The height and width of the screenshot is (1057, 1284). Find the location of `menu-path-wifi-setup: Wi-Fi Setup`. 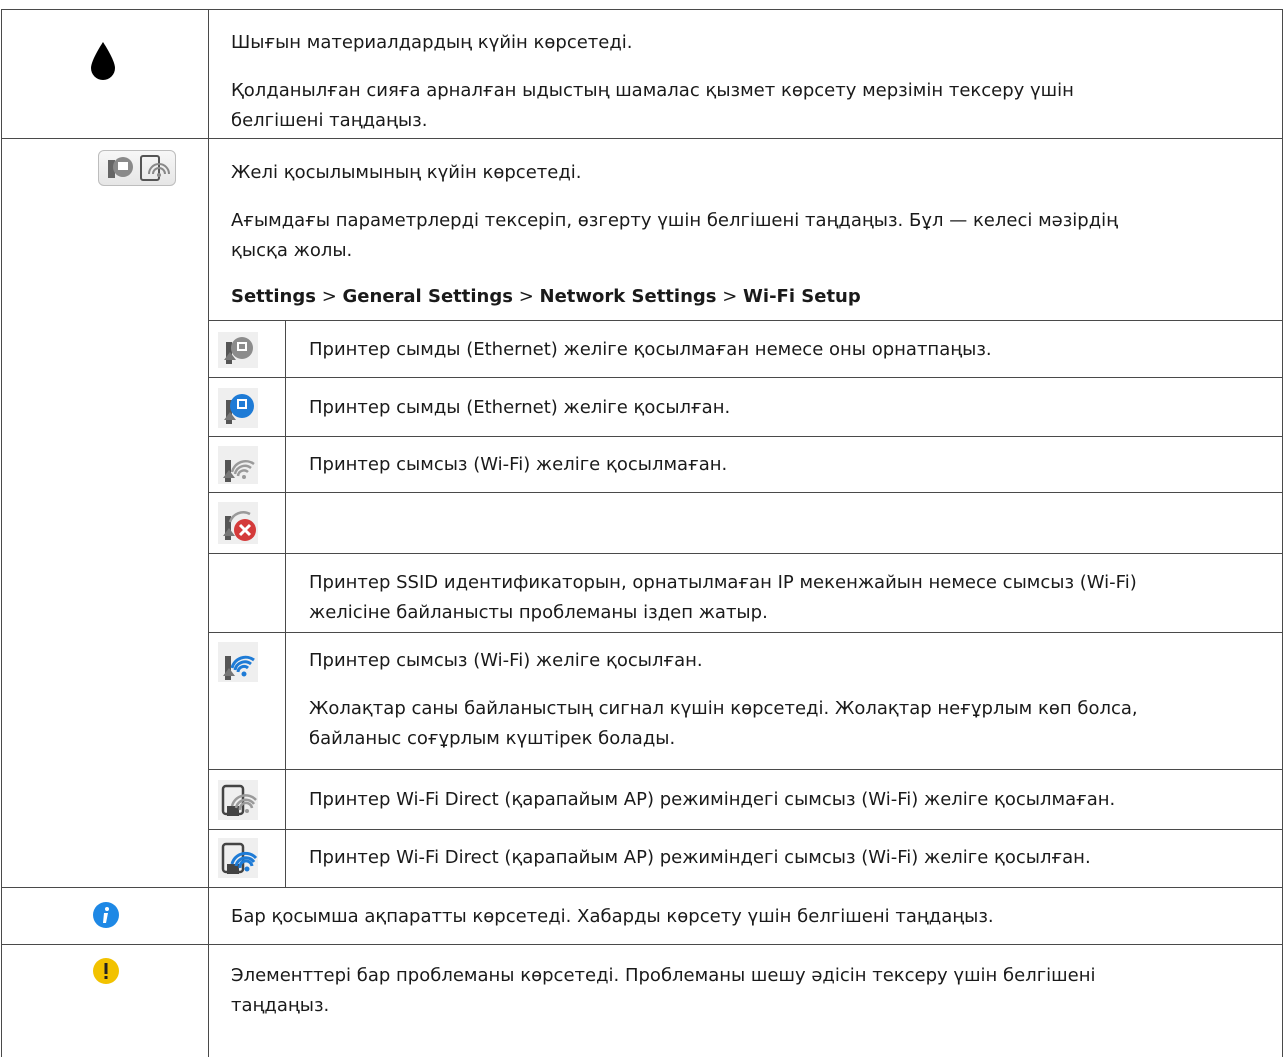

menu-path-wifi-setup: Wi-Fi Setup is located at coordinates (802, 296).